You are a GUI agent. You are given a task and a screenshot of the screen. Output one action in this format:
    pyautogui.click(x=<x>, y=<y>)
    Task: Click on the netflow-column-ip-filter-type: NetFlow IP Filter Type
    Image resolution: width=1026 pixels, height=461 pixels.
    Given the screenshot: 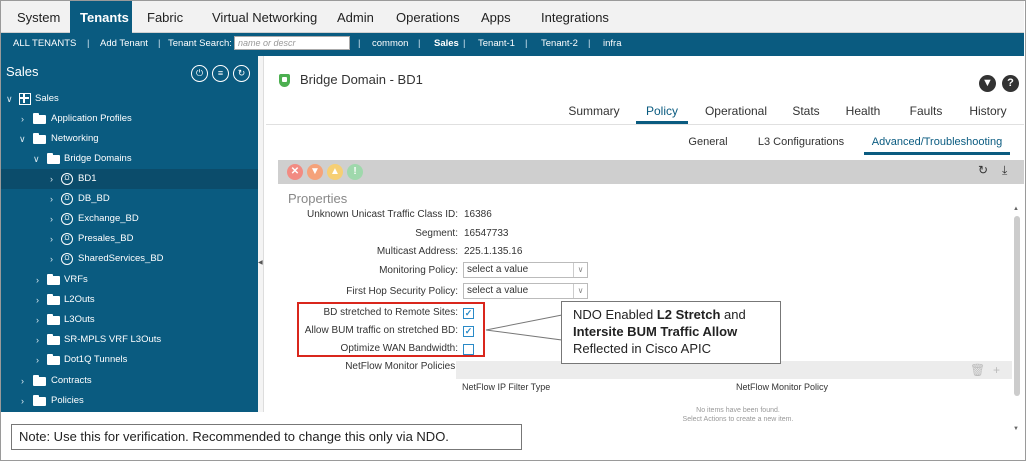 What is the action you would take?
    pyautogui.click(x=506, y=387)
    